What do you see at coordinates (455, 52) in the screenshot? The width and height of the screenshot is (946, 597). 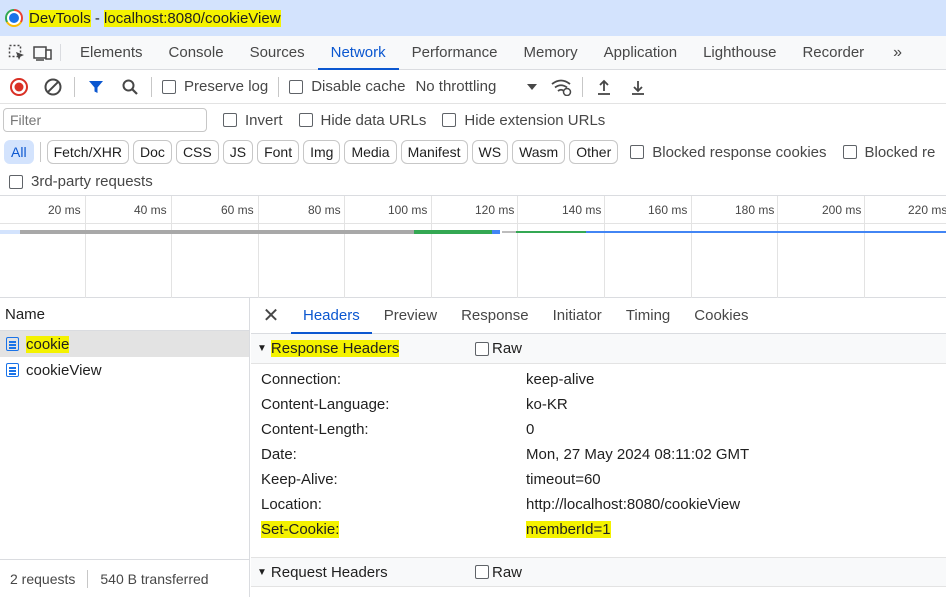 I see `tab-performance: Performance` at bounding box center [455, 52].